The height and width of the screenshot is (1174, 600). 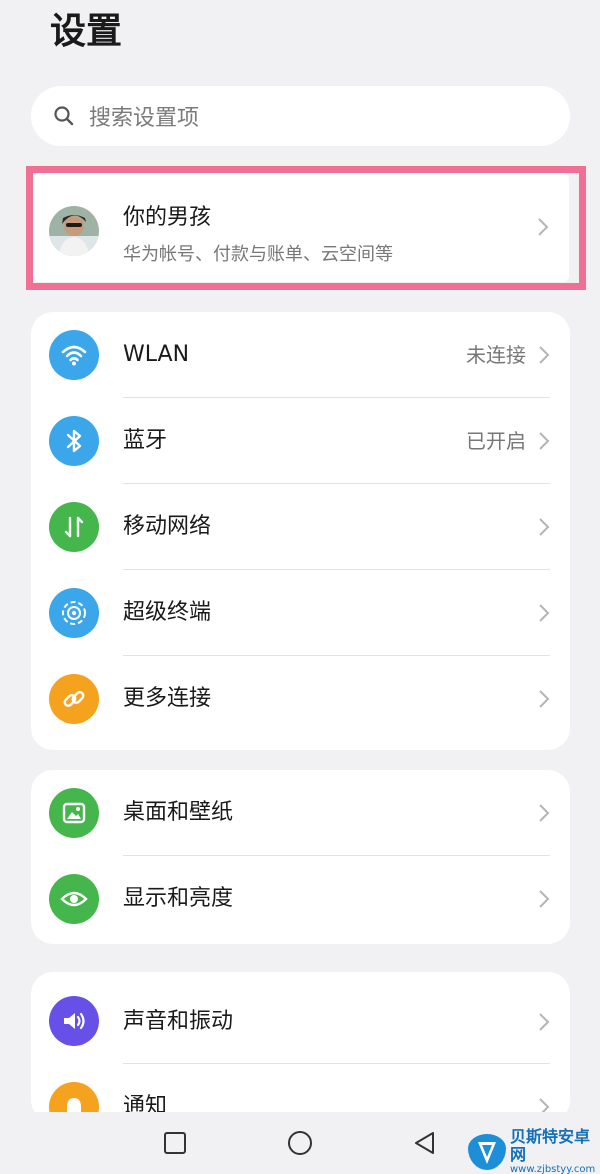 What do you see at coordinates (300, 355) in the screenshot?
I see `settings-item-wlan: WLAN 未连接` at bounding box center [300, 355].